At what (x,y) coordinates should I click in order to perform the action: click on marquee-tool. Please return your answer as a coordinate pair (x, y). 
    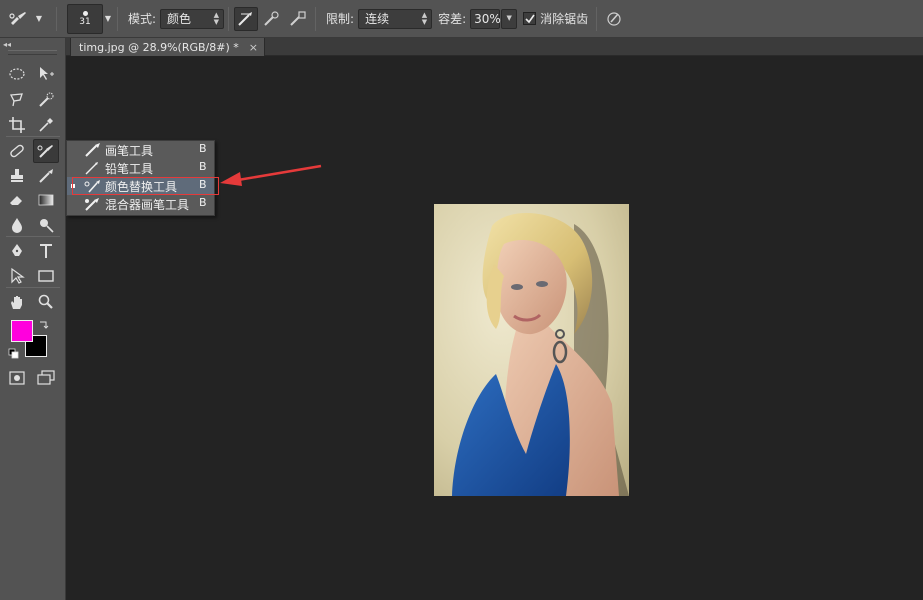
    Looking at the image, I should click on (17, 74).